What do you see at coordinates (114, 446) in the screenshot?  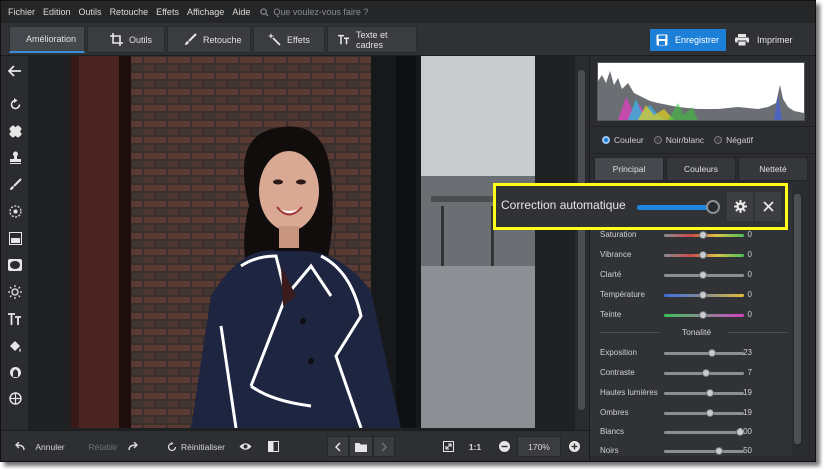 I see `redo-button: Rétablir` at bounding box center [114, 446].